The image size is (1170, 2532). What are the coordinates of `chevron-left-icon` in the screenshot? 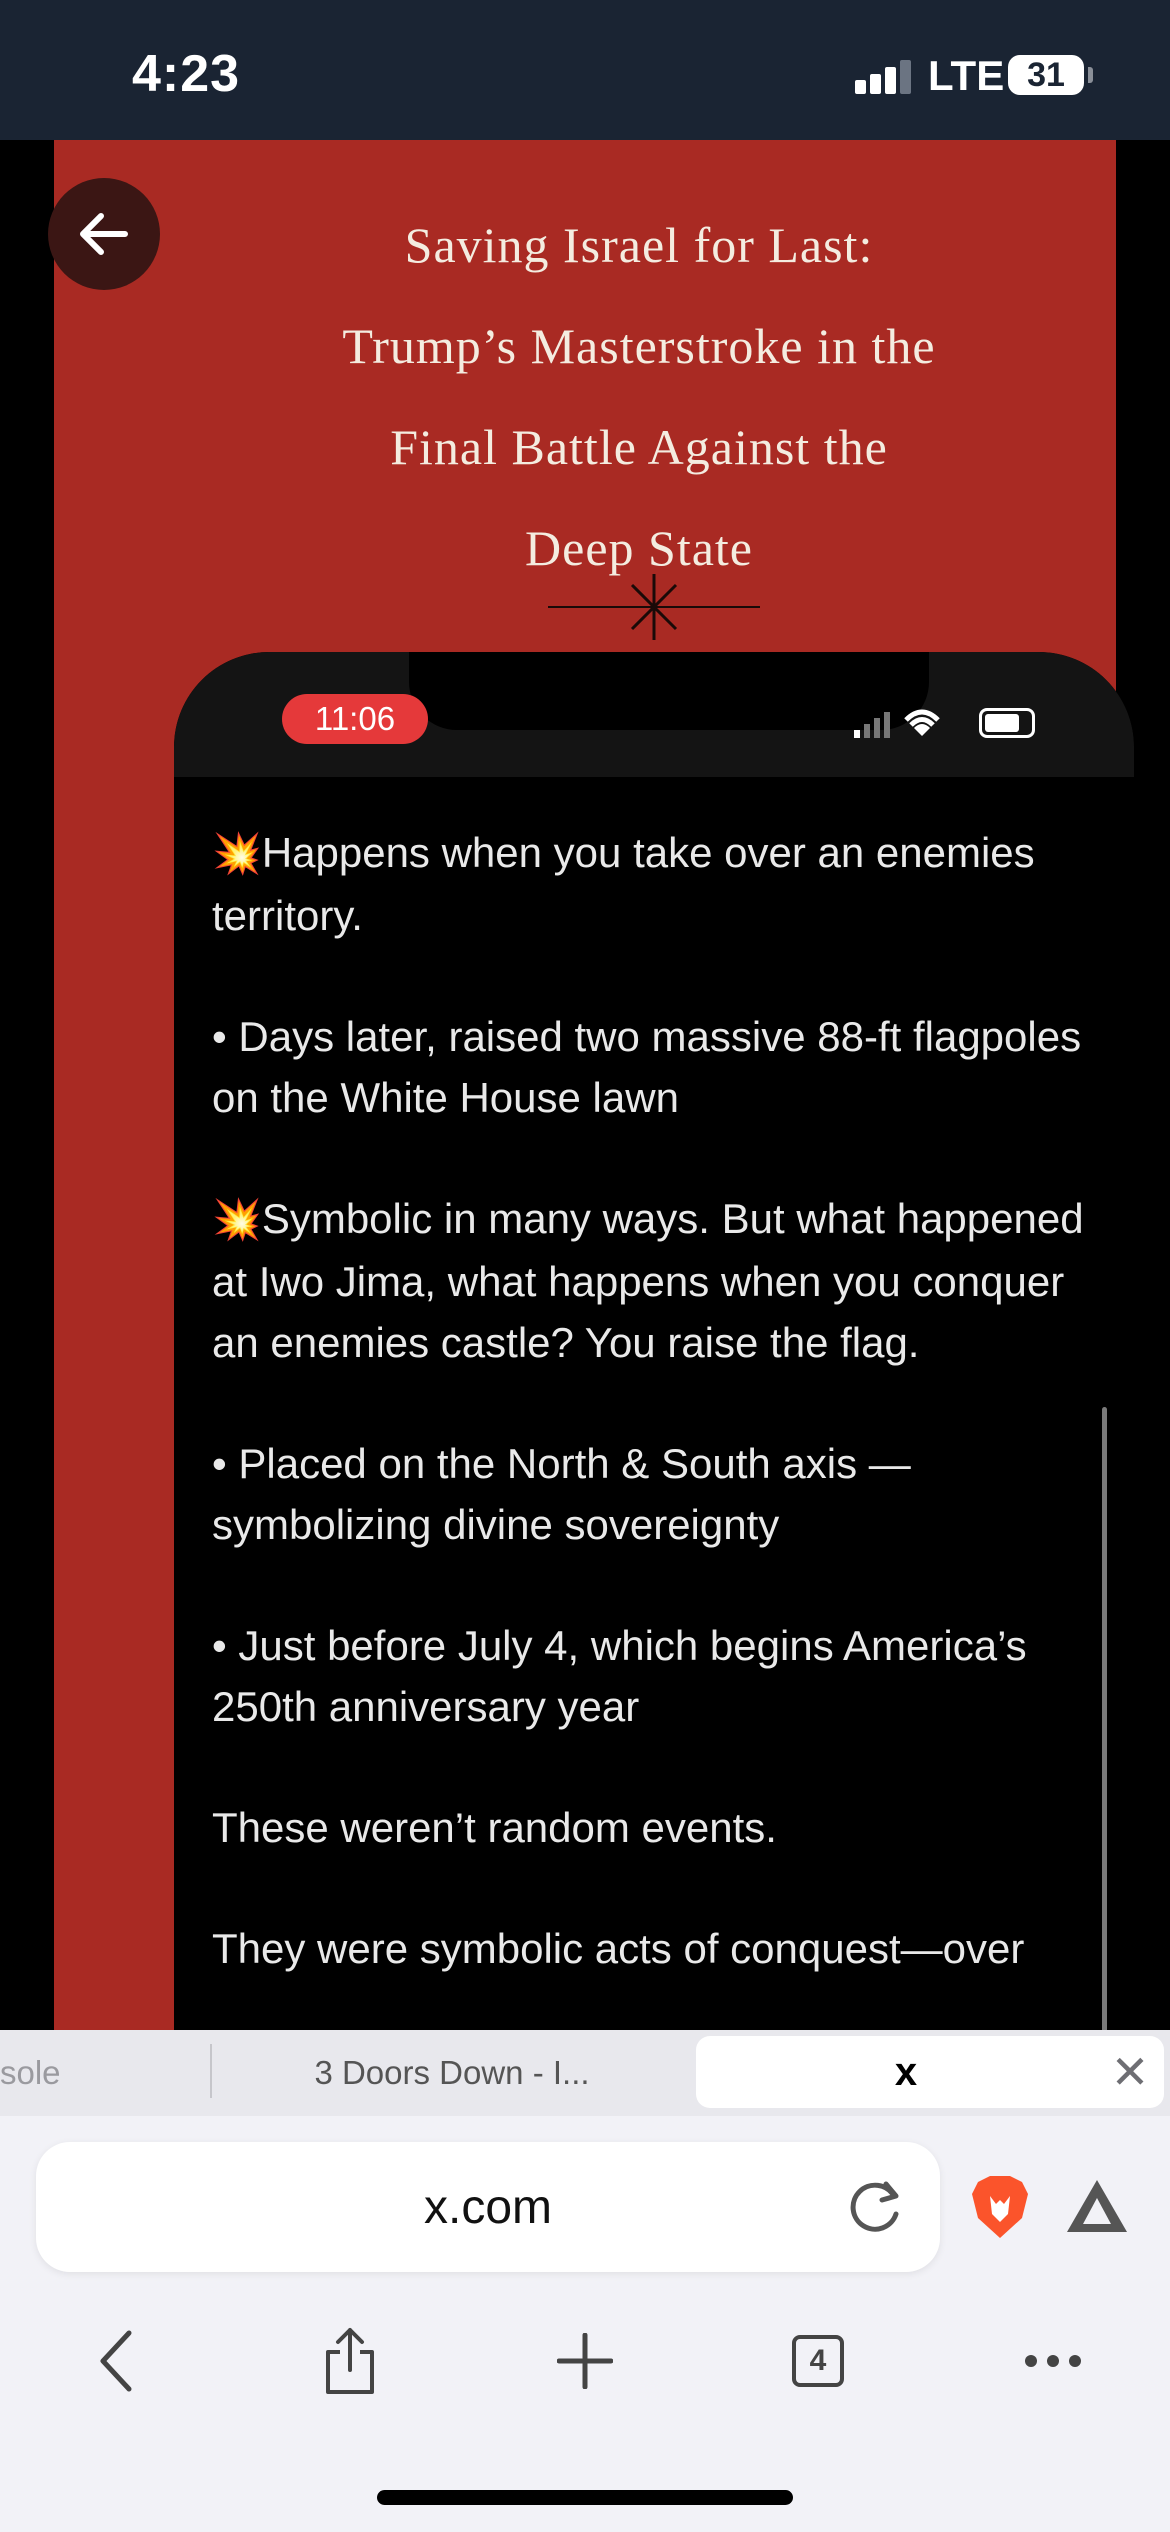 It's located at (116, 2361).